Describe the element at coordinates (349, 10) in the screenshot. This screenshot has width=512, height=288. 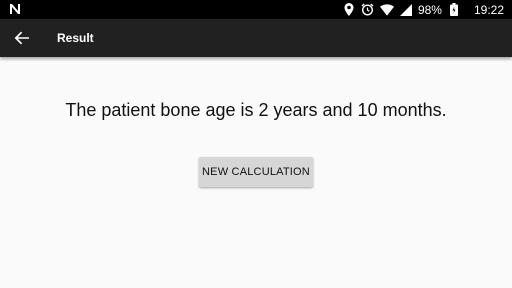
I see `location-icon` at that location.